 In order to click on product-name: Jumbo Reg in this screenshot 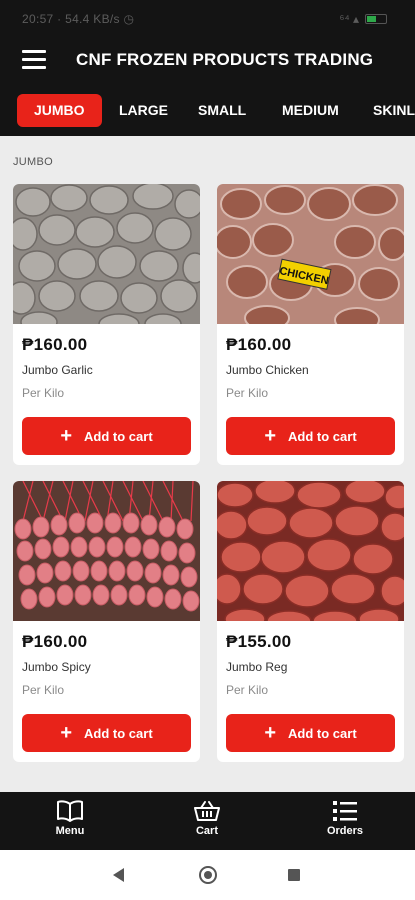, I will do `click(257, 667)`.